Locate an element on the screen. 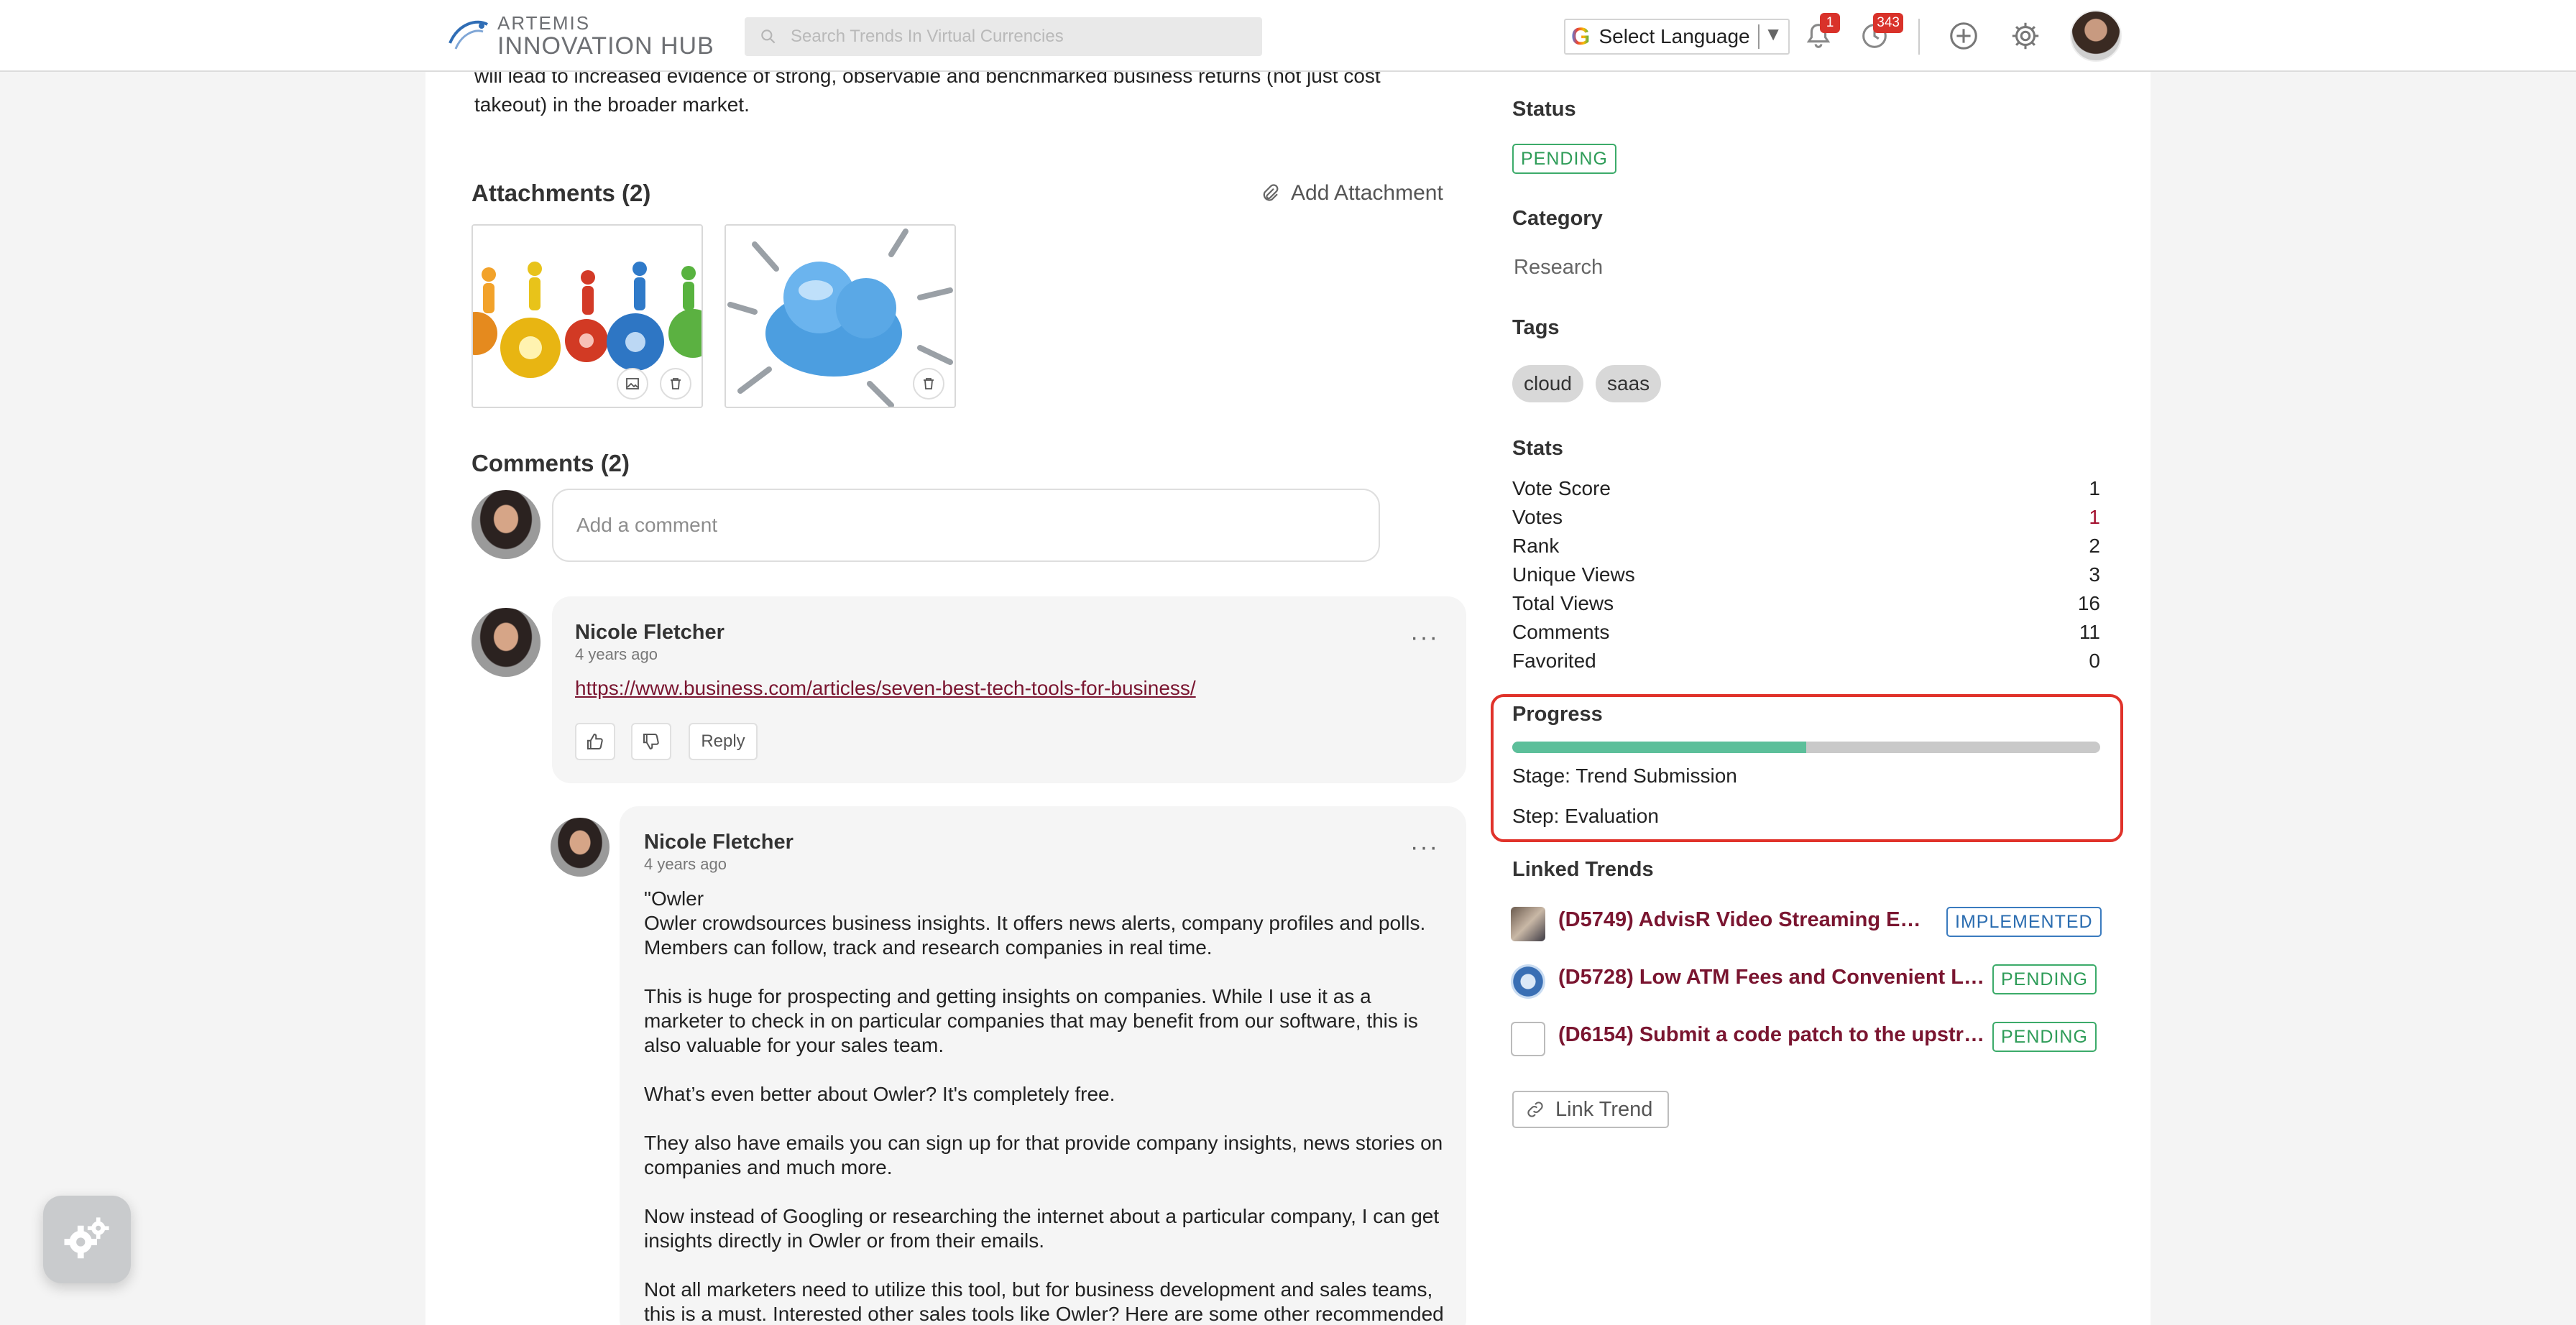  notifications-badge: 1 is located at coordinates (1830, 23).